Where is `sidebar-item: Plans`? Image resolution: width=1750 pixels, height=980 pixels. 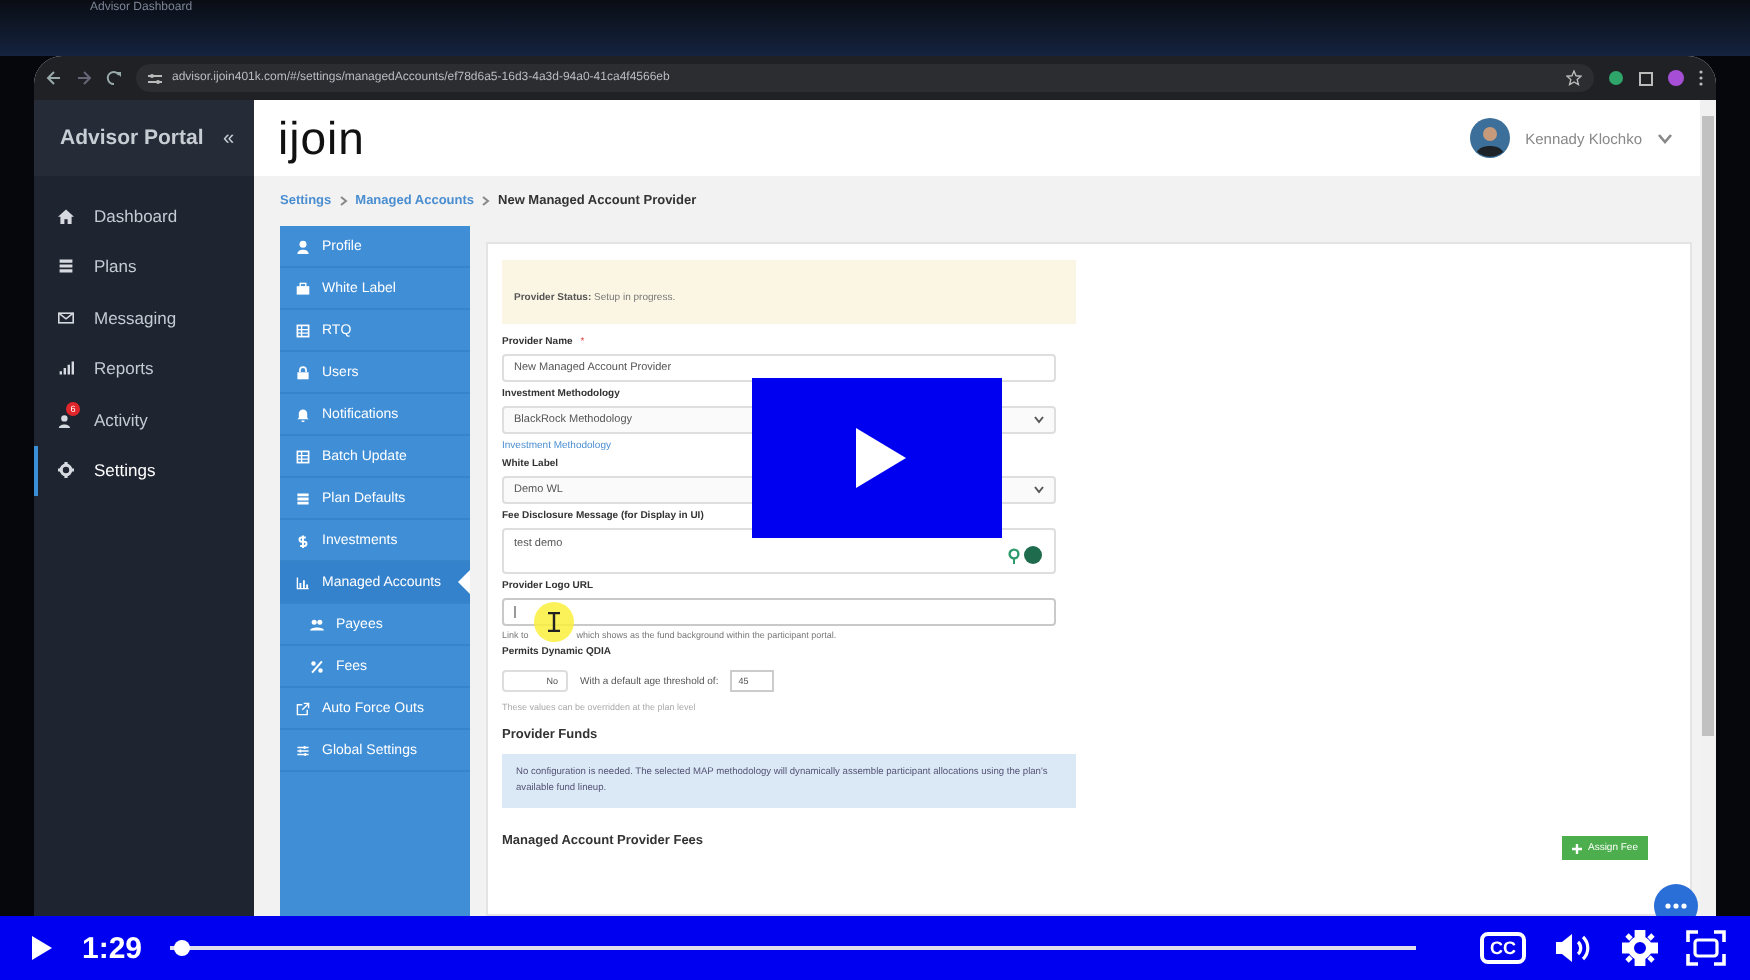
sidebar-item: Plans is located at coordinates (144, 266).